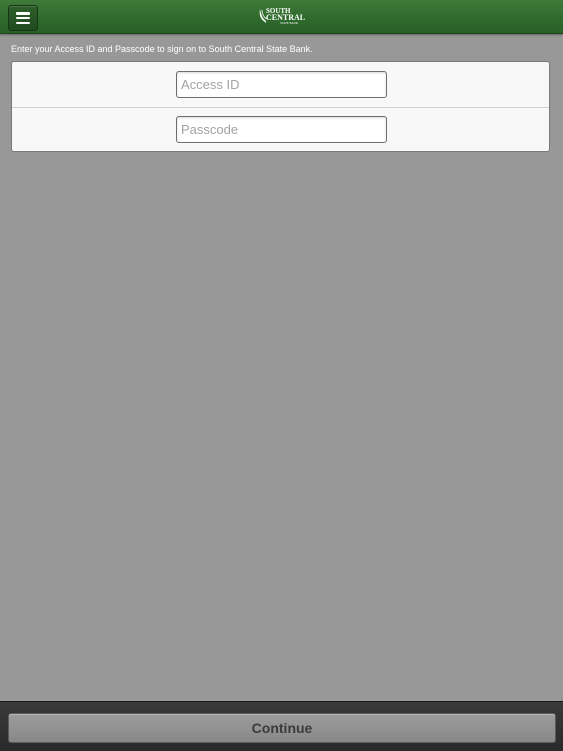  I want to click on logo-line-3: STATE BANK, so click(289, 23).